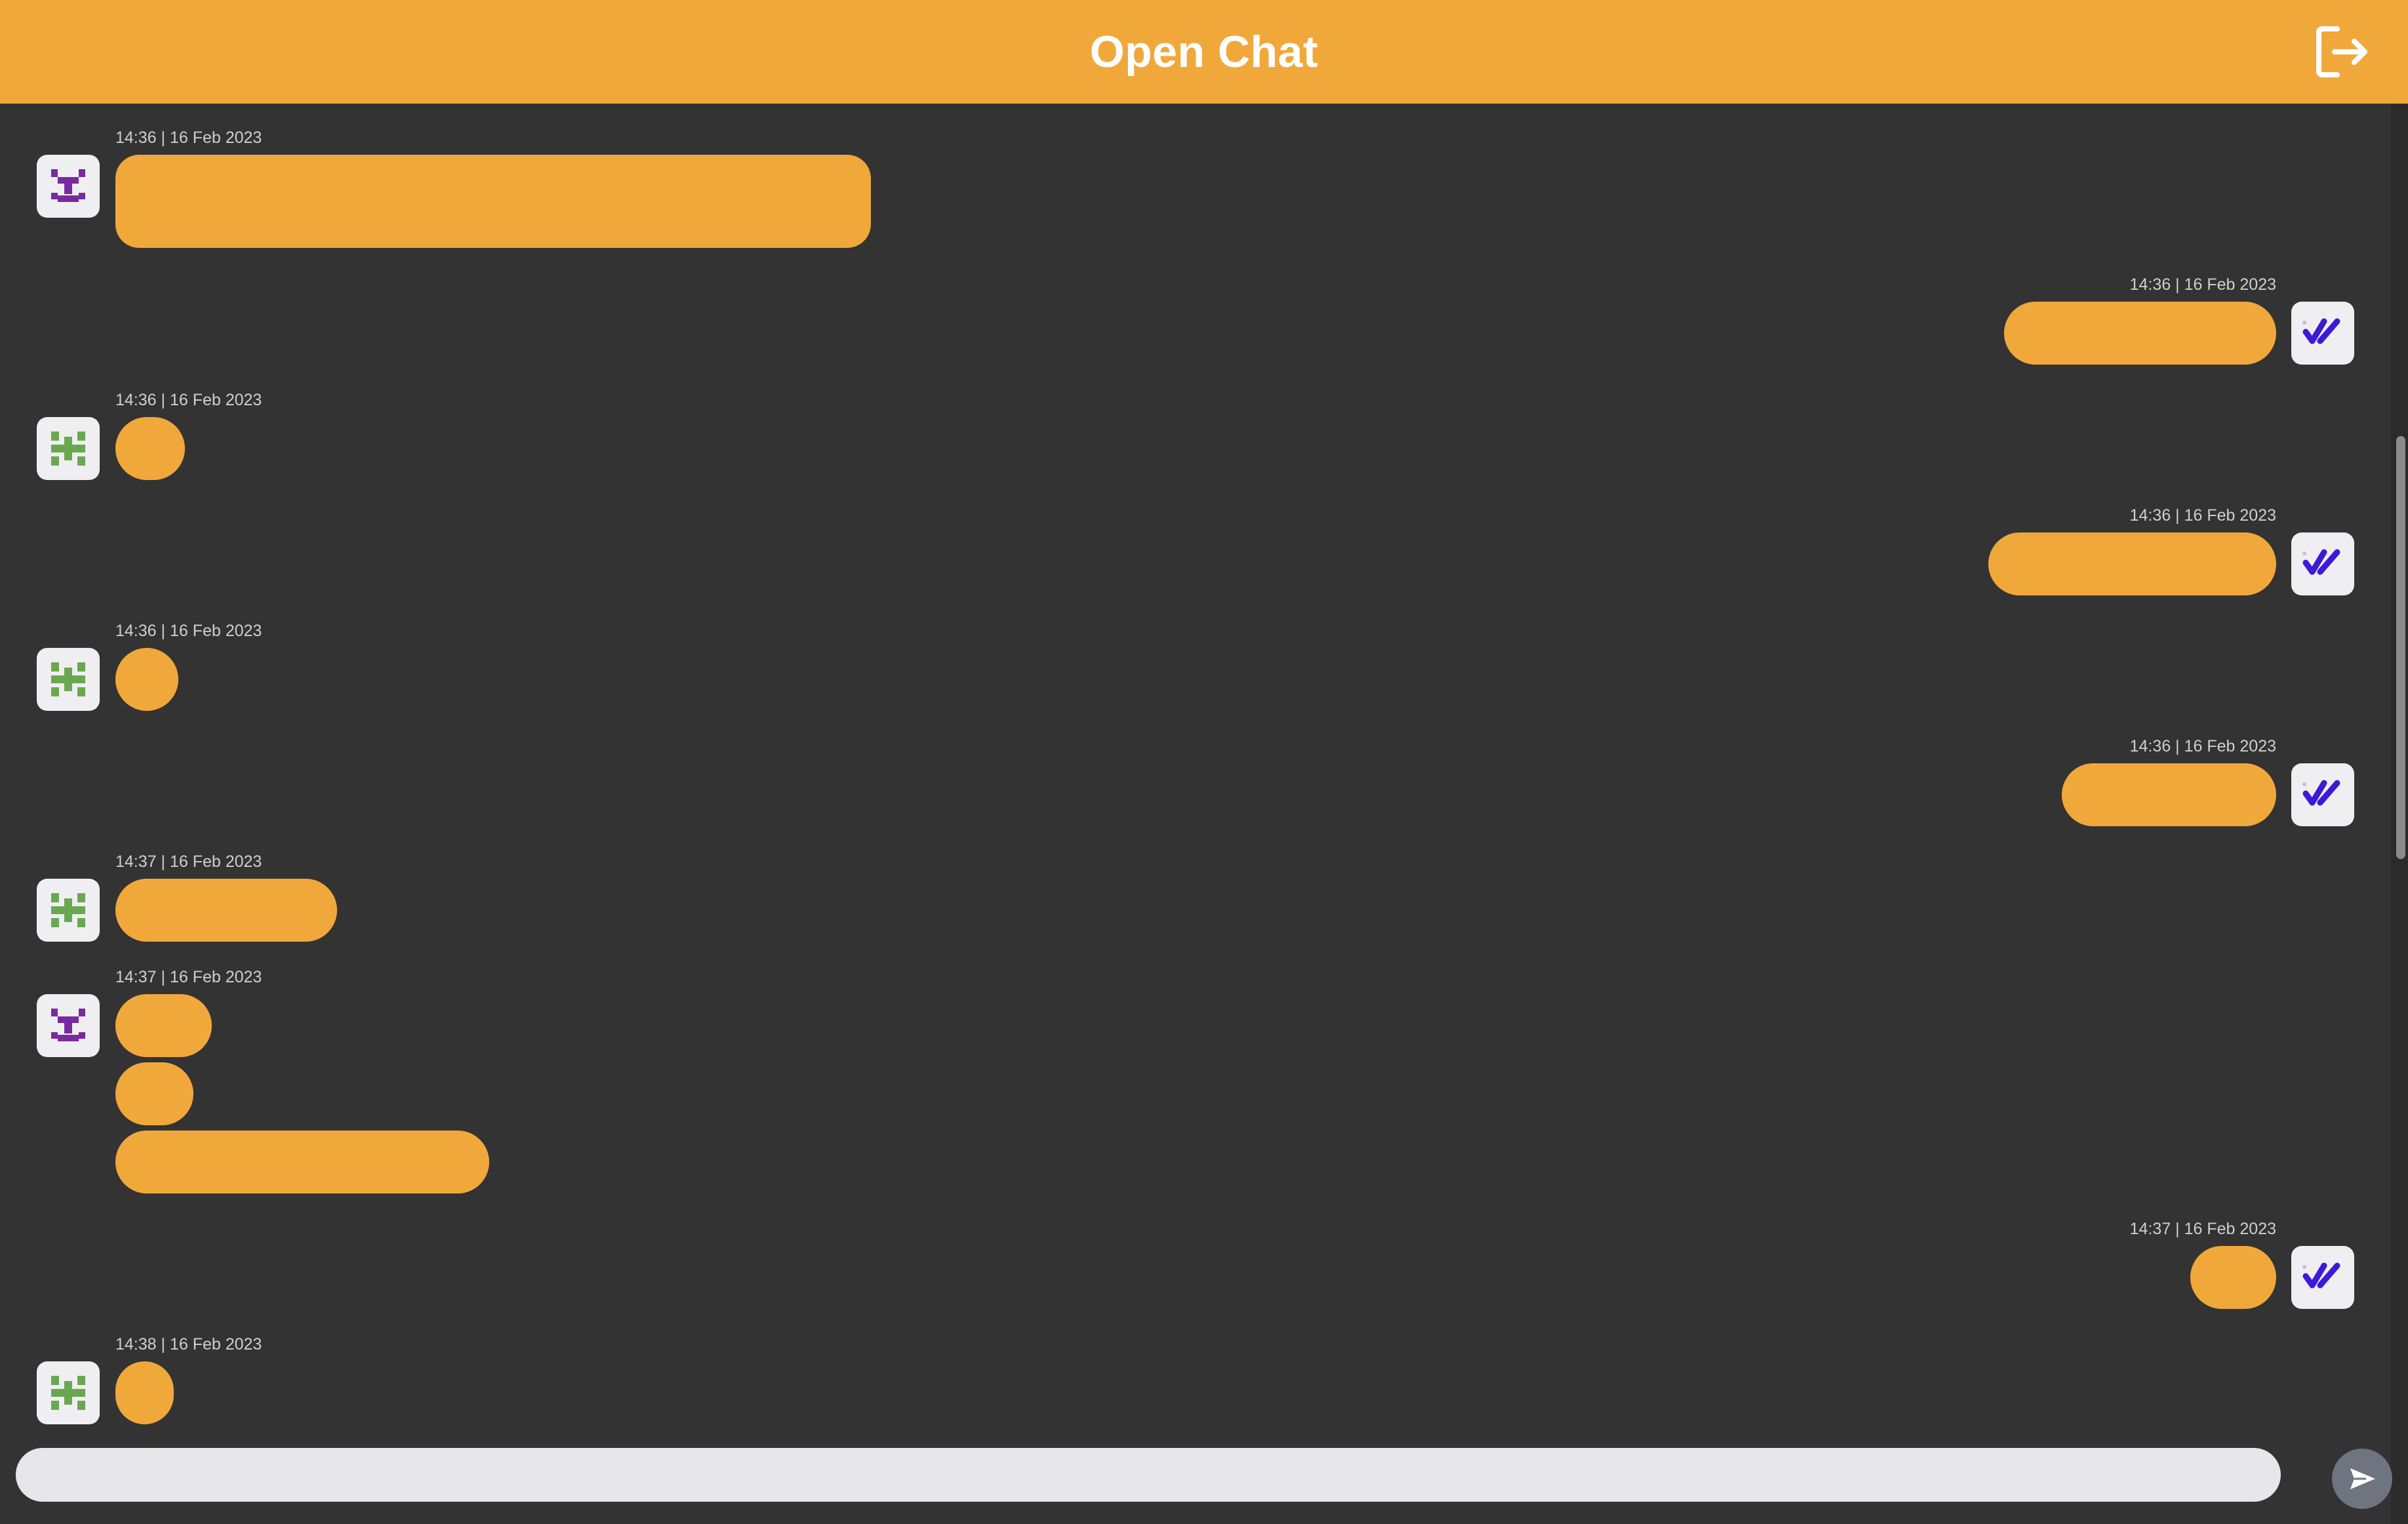  I want to click on send-button, so click(2362, 1479).